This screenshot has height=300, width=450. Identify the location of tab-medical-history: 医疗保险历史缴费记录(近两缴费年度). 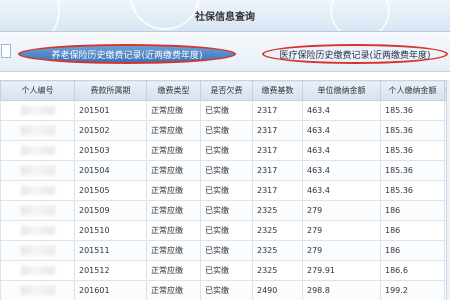
(355, 54).